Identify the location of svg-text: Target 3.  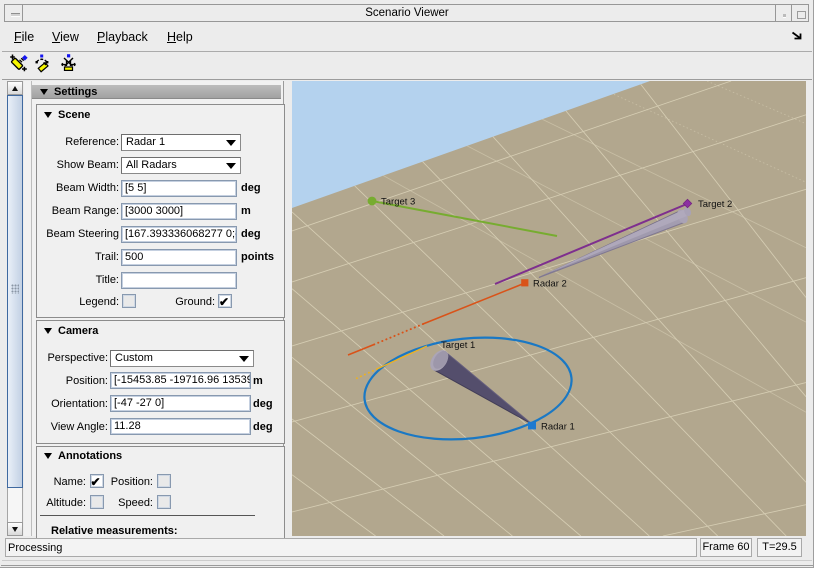
(398, 202).